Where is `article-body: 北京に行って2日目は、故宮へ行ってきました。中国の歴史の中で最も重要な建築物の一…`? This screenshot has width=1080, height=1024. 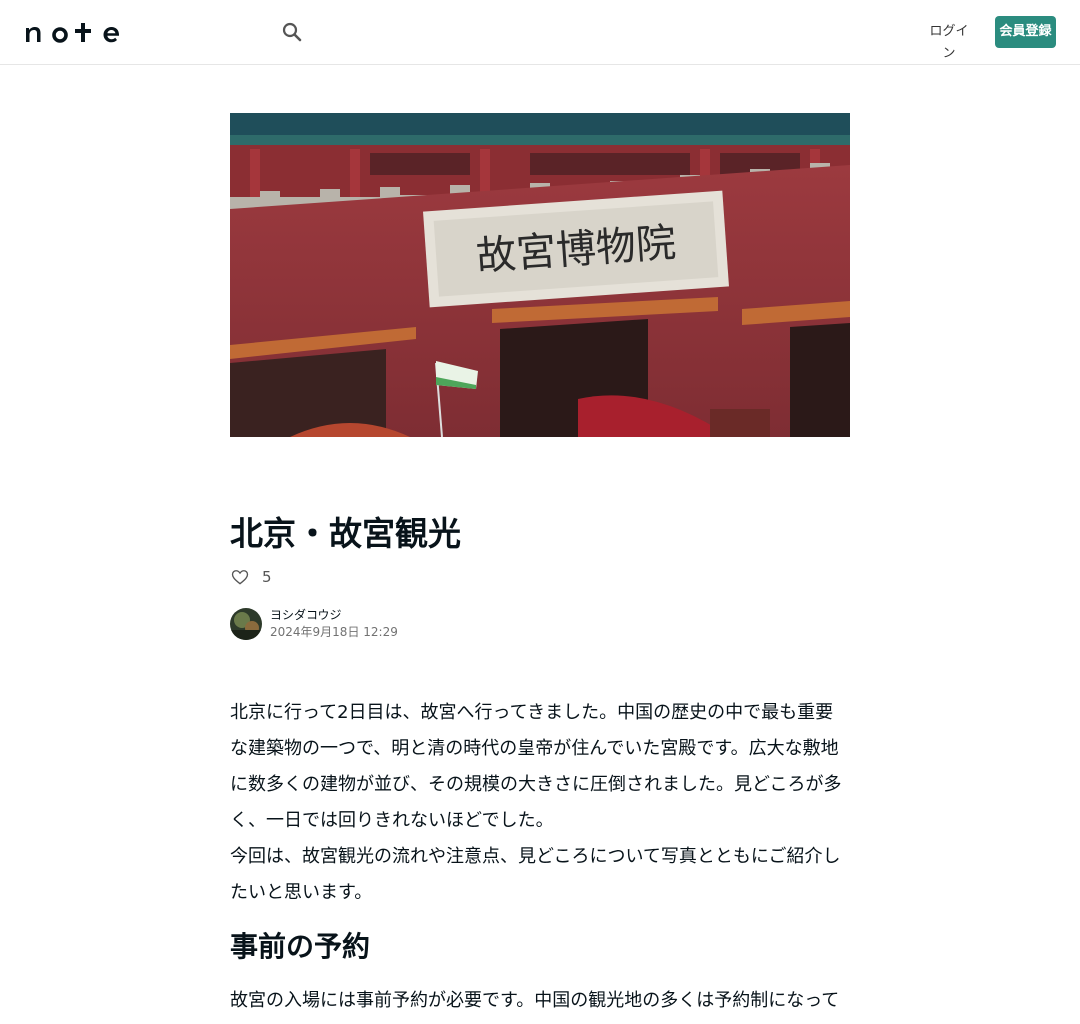 article-body: 北京に行って2日目は、故宮へ行ってきました。中国の歴史の中で最も重要な建築物の一… is located at coordinates (540, 803).